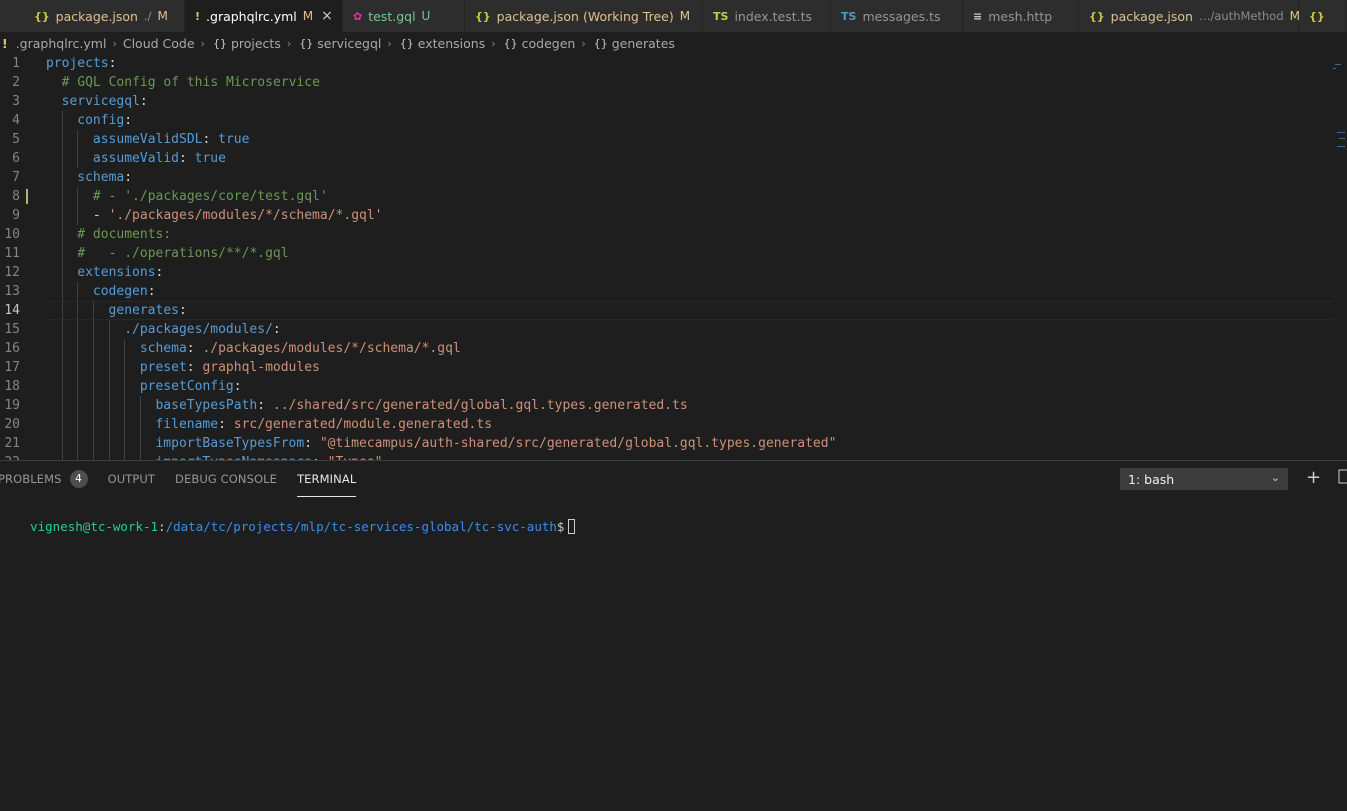  What do you see at coordinates (673, 272) in the screenshot?
I see `code-line: 12 extensions:` at bounding box center [673, 272].